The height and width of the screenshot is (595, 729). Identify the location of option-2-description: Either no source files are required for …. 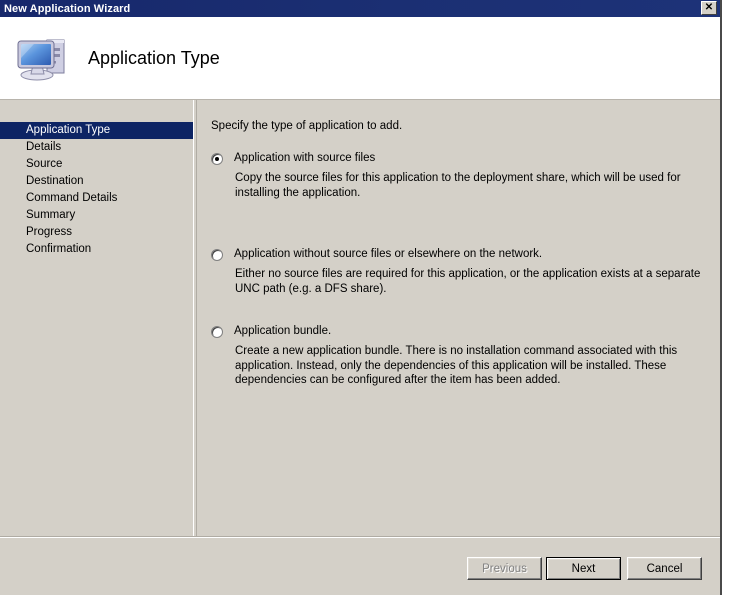
(468, 281).